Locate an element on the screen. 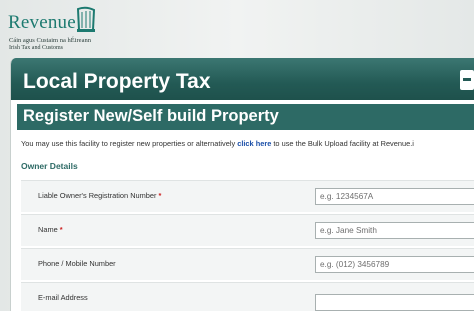 This screenshot has width=474, height=311. registration-label: Liable Owner's Registration Number * is located at coordinates (99, 195).